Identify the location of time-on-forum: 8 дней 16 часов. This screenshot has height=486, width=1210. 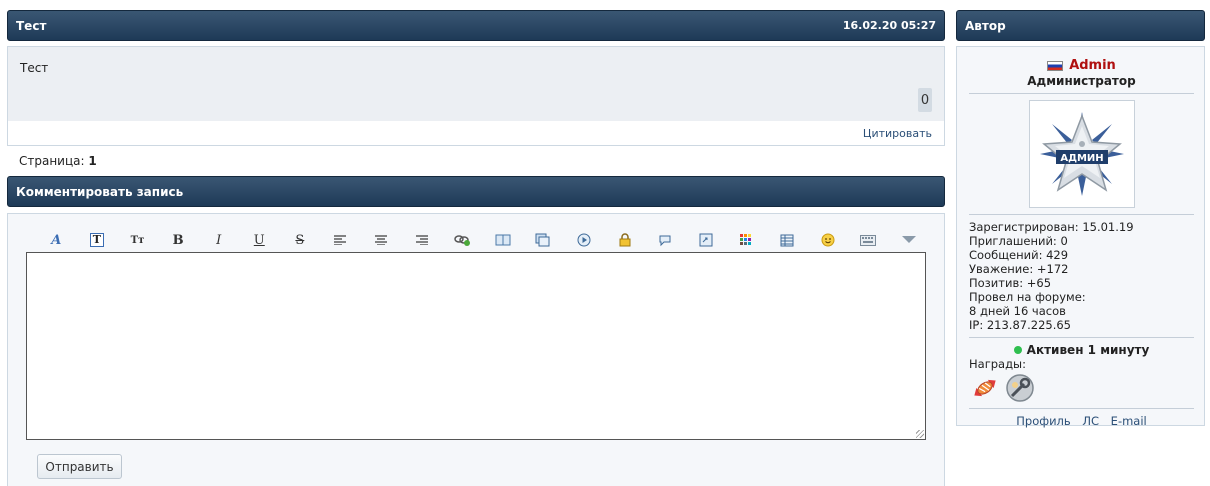
(1017, 311).